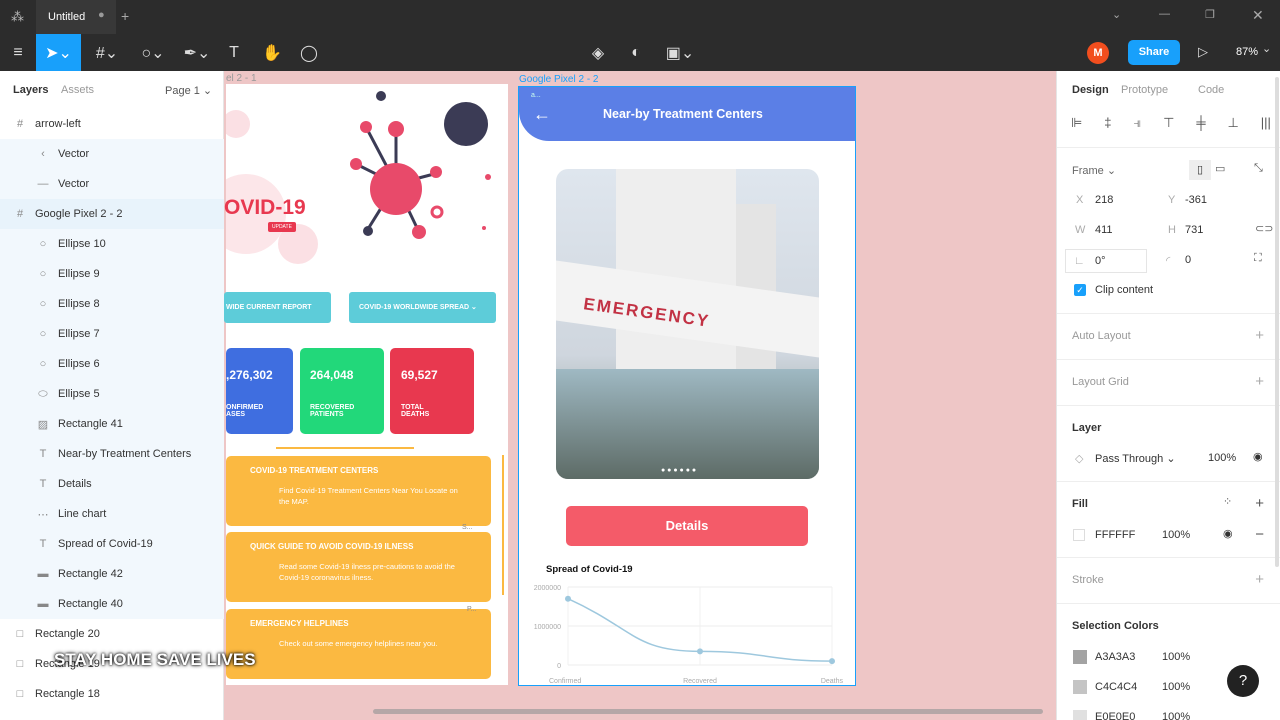 This screenshot has width=1280, height=720. Describe the element at coordinates (559, 79) in the screenshot. I see `frame-label-selected: Google Pixel 2 - 2` at that location.